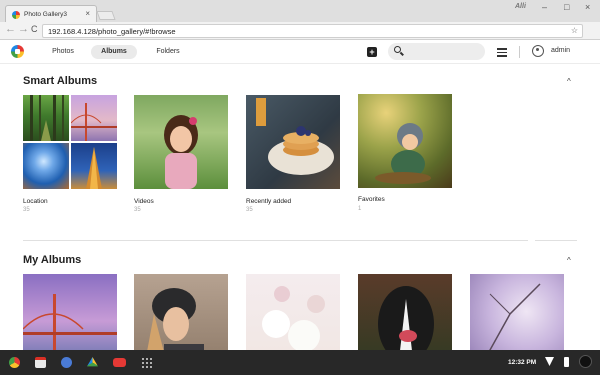  I want to click on tab-close-icon: ×, so click(87, 13).